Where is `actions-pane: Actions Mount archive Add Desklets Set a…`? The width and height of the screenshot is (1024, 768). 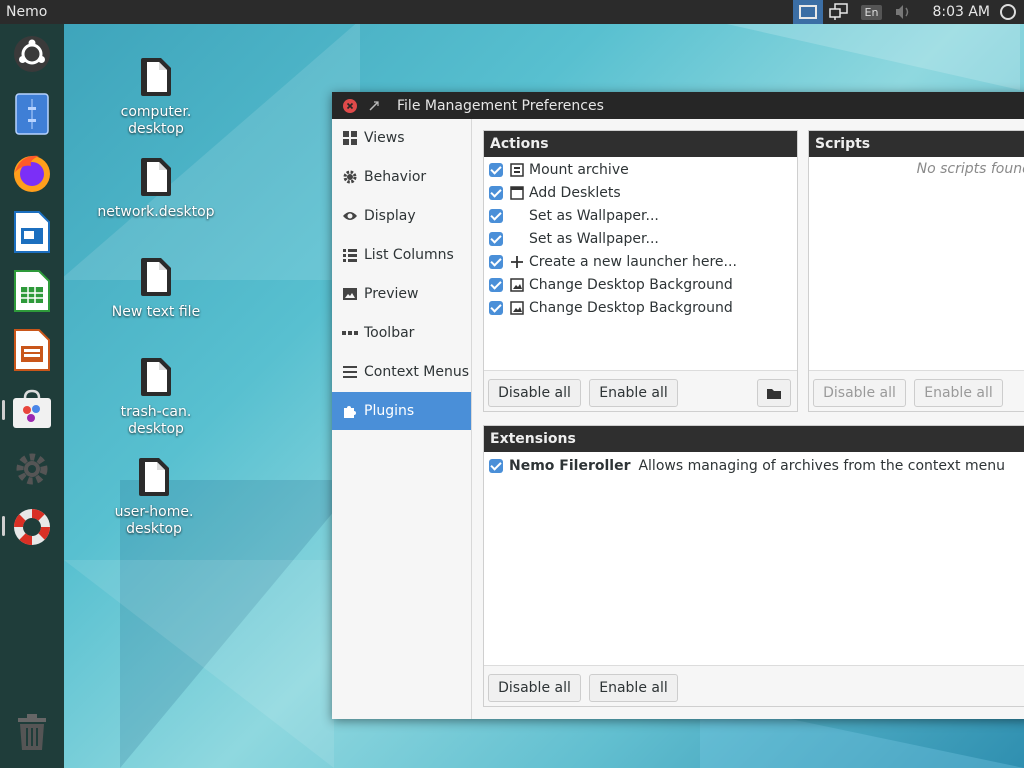 actions-pane: Actions Mount archive Add Desklets Set a… is located at coordinates (640, 271).